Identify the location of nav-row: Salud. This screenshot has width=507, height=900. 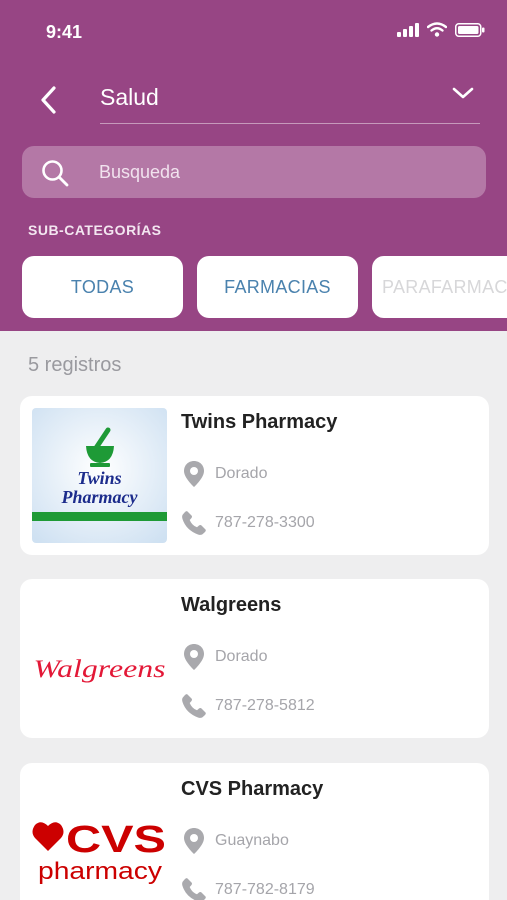
(253, 100).